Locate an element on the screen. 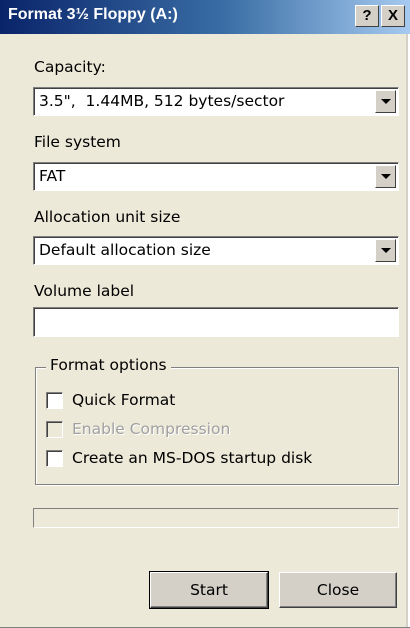  file-system-select: FAT is located at coordinates (216, 176).